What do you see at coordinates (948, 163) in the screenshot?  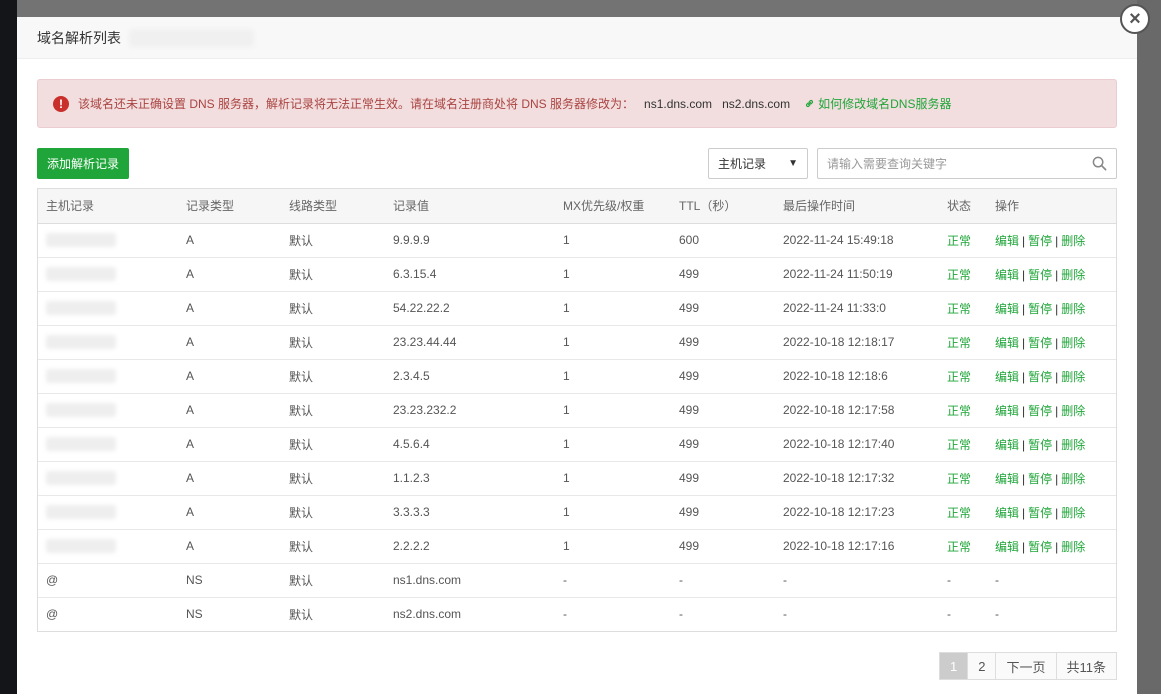 I see `search-input` at bounding box center [948, 163].